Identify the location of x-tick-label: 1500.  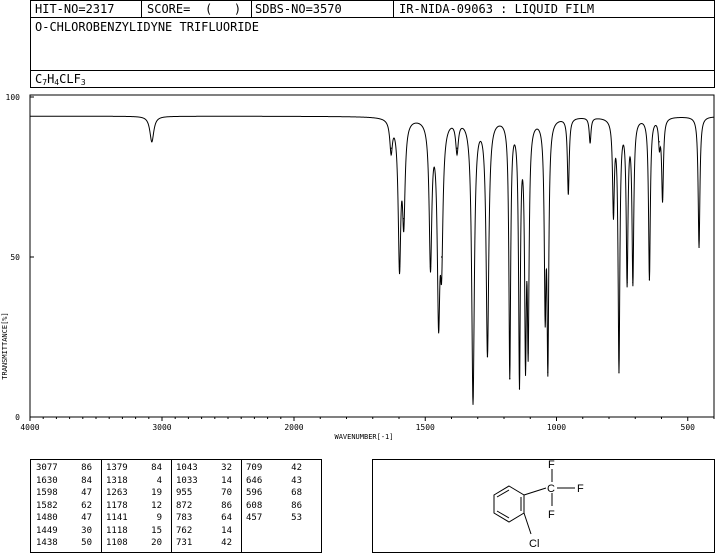
(425, 427).